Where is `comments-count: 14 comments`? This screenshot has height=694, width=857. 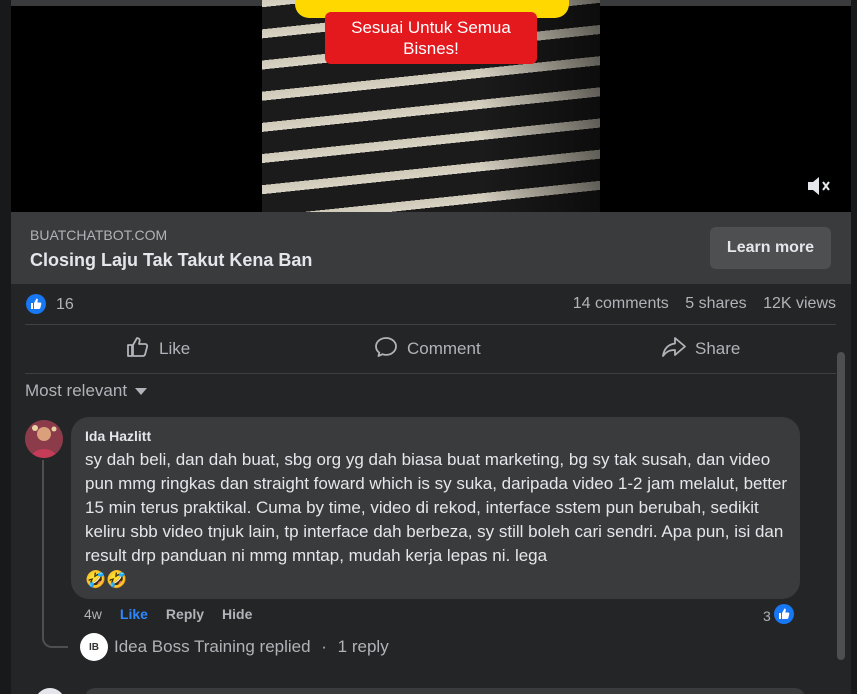 comments-count: 14 comments is located at coordinates (621, 303).